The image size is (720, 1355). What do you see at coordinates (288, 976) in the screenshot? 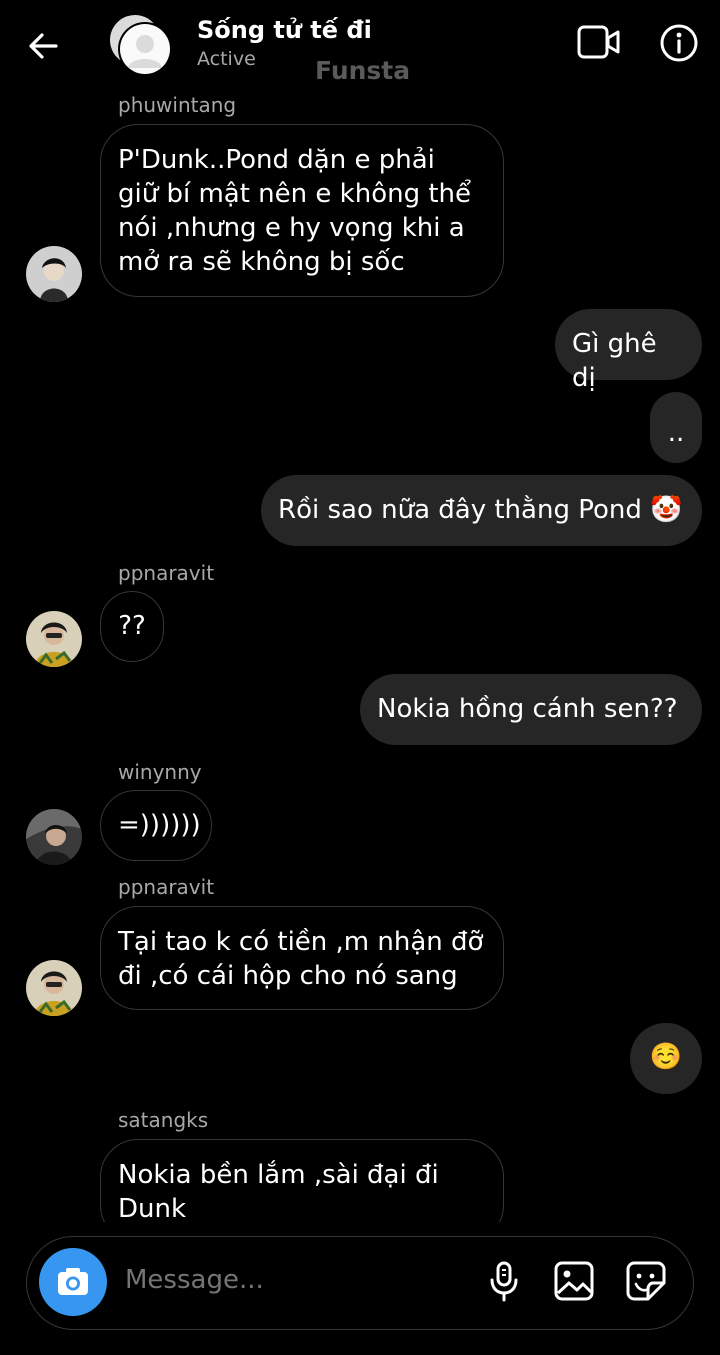
I see `message-line: đi ,có cái hộp cho nó sang` at bounding box center [288, 976].